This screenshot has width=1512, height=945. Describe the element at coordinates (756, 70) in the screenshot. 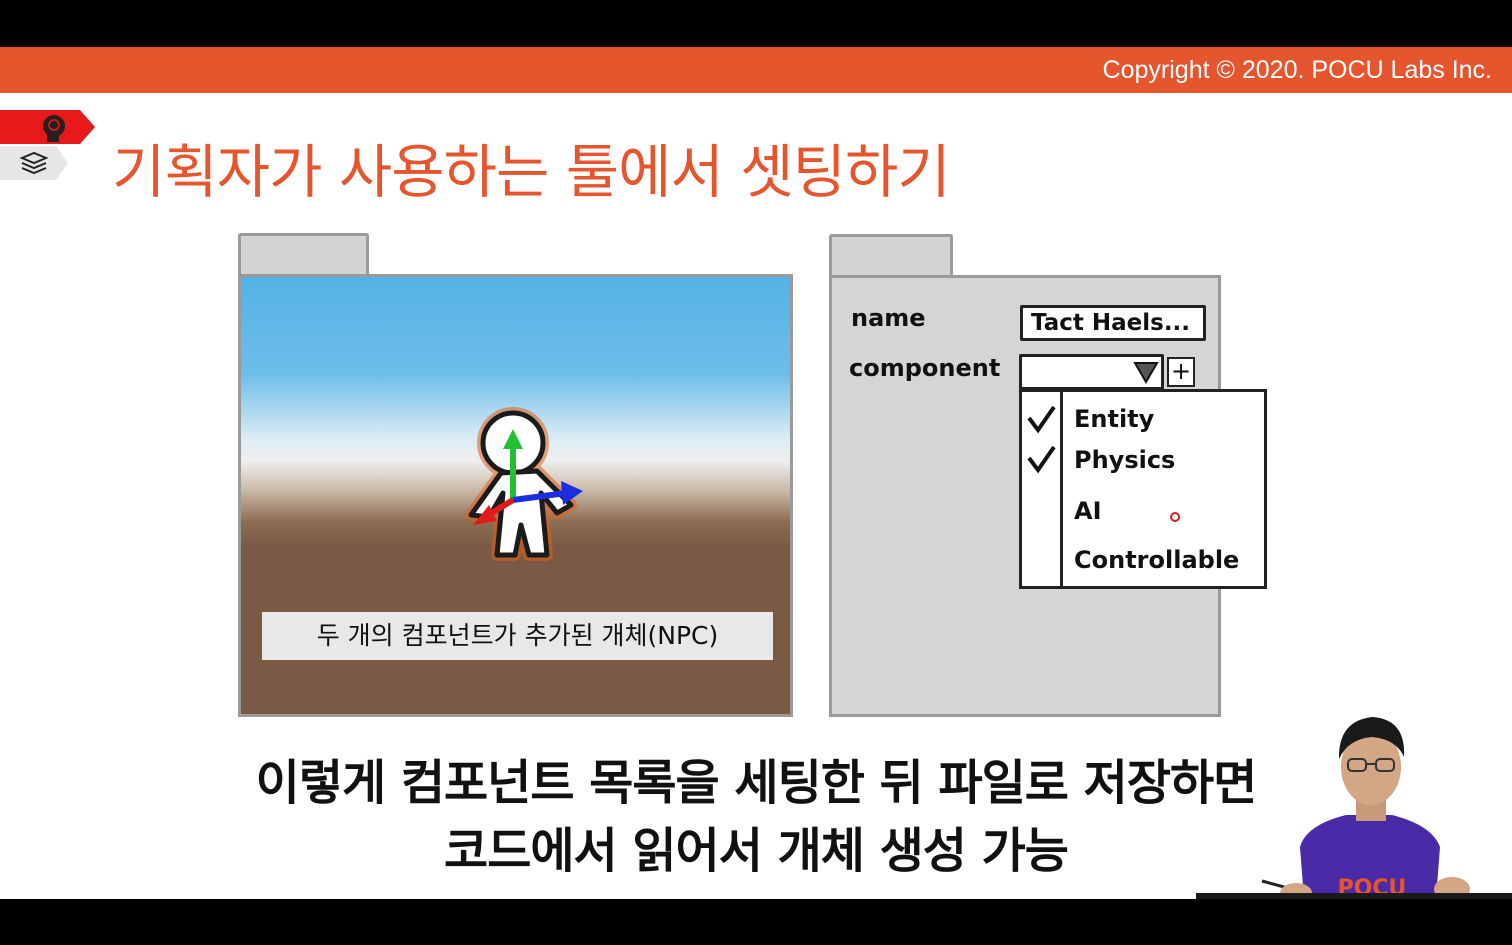

I see `header-bar: Copyright © 2020. POCU Labs Inc.` at that location.